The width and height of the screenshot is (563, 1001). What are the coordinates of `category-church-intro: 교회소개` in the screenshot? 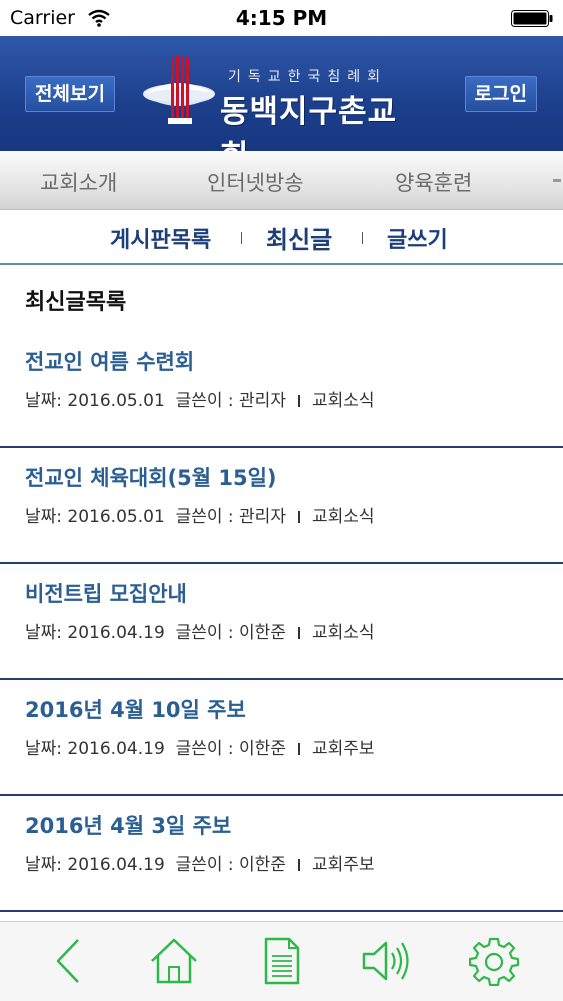 It's located at (78, 182).